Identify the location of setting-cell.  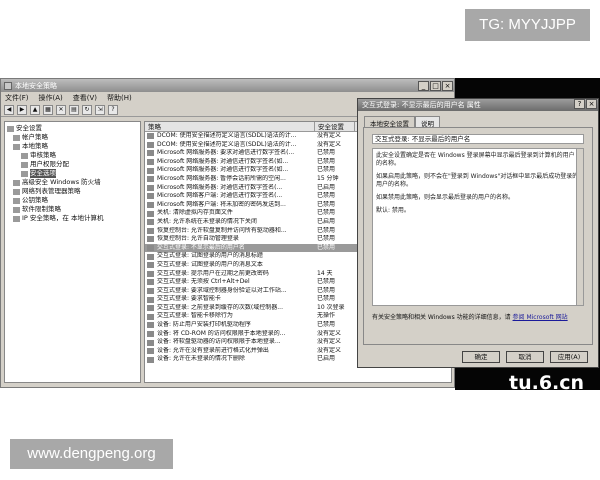
(335, 256).